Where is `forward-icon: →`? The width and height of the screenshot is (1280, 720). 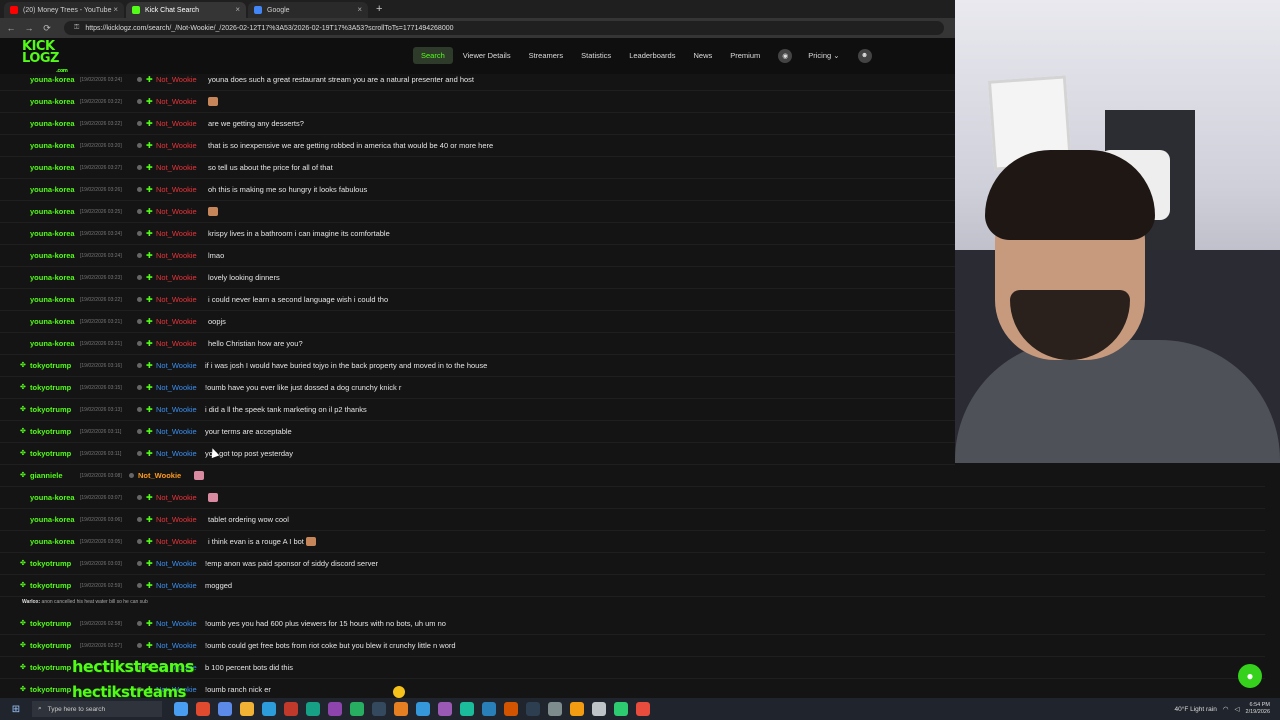
forward-icon: → is located at coordinates (29, 28).